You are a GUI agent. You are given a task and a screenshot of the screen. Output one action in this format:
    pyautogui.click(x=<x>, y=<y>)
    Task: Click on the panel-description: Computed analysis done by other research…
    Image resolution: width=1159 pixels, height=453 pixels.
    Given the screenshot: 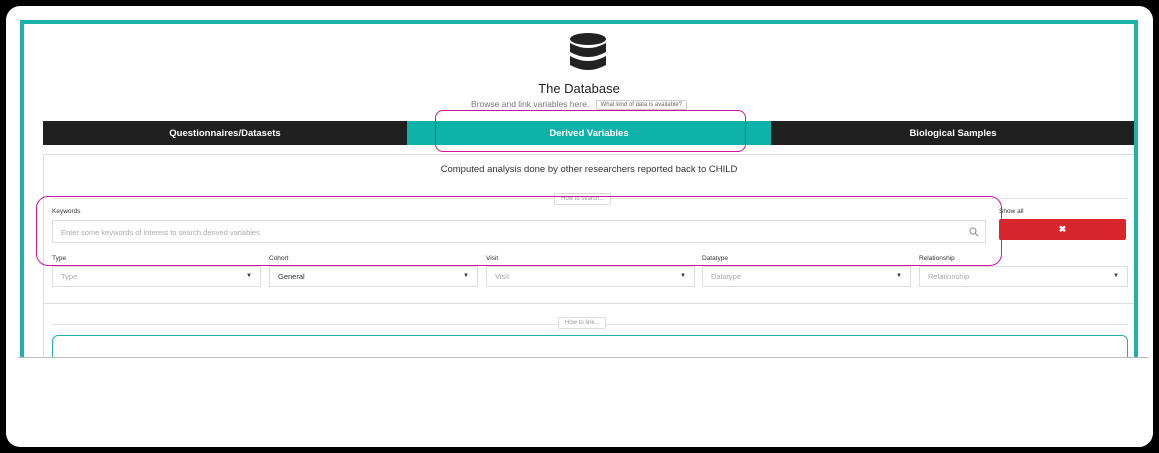 What is the action you would take?
    pyautogui.click(x=589, y=169)
    